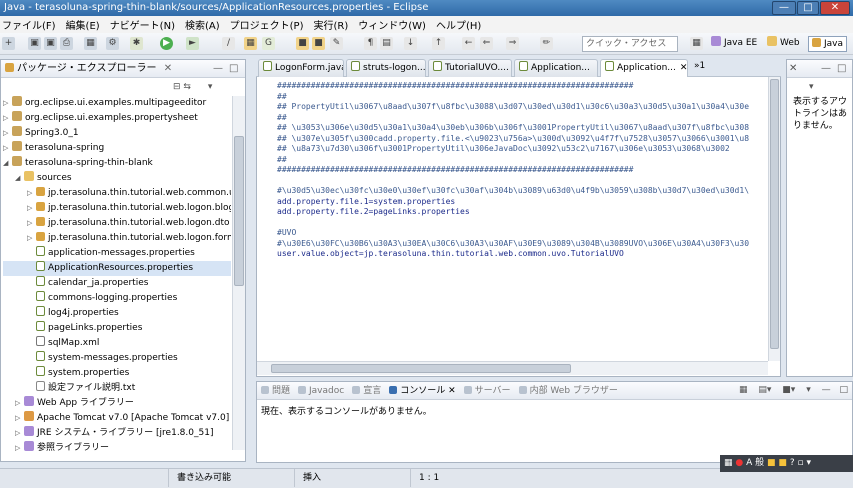 The height and width of the screenshot is (488, 853). I want to click on expanded-arrow-icon: ◢, so click(7, 163).